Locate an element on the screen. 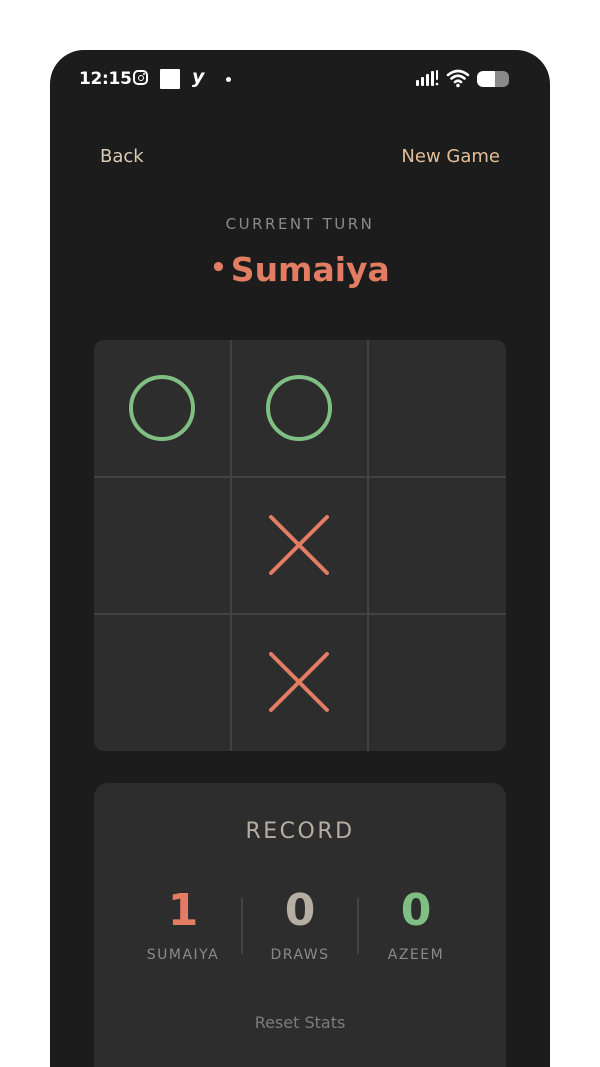 This screenshot has width=600, height=1067. stat-sumaiya: 1 SUMAIYA is located at coordinates (183, 923).